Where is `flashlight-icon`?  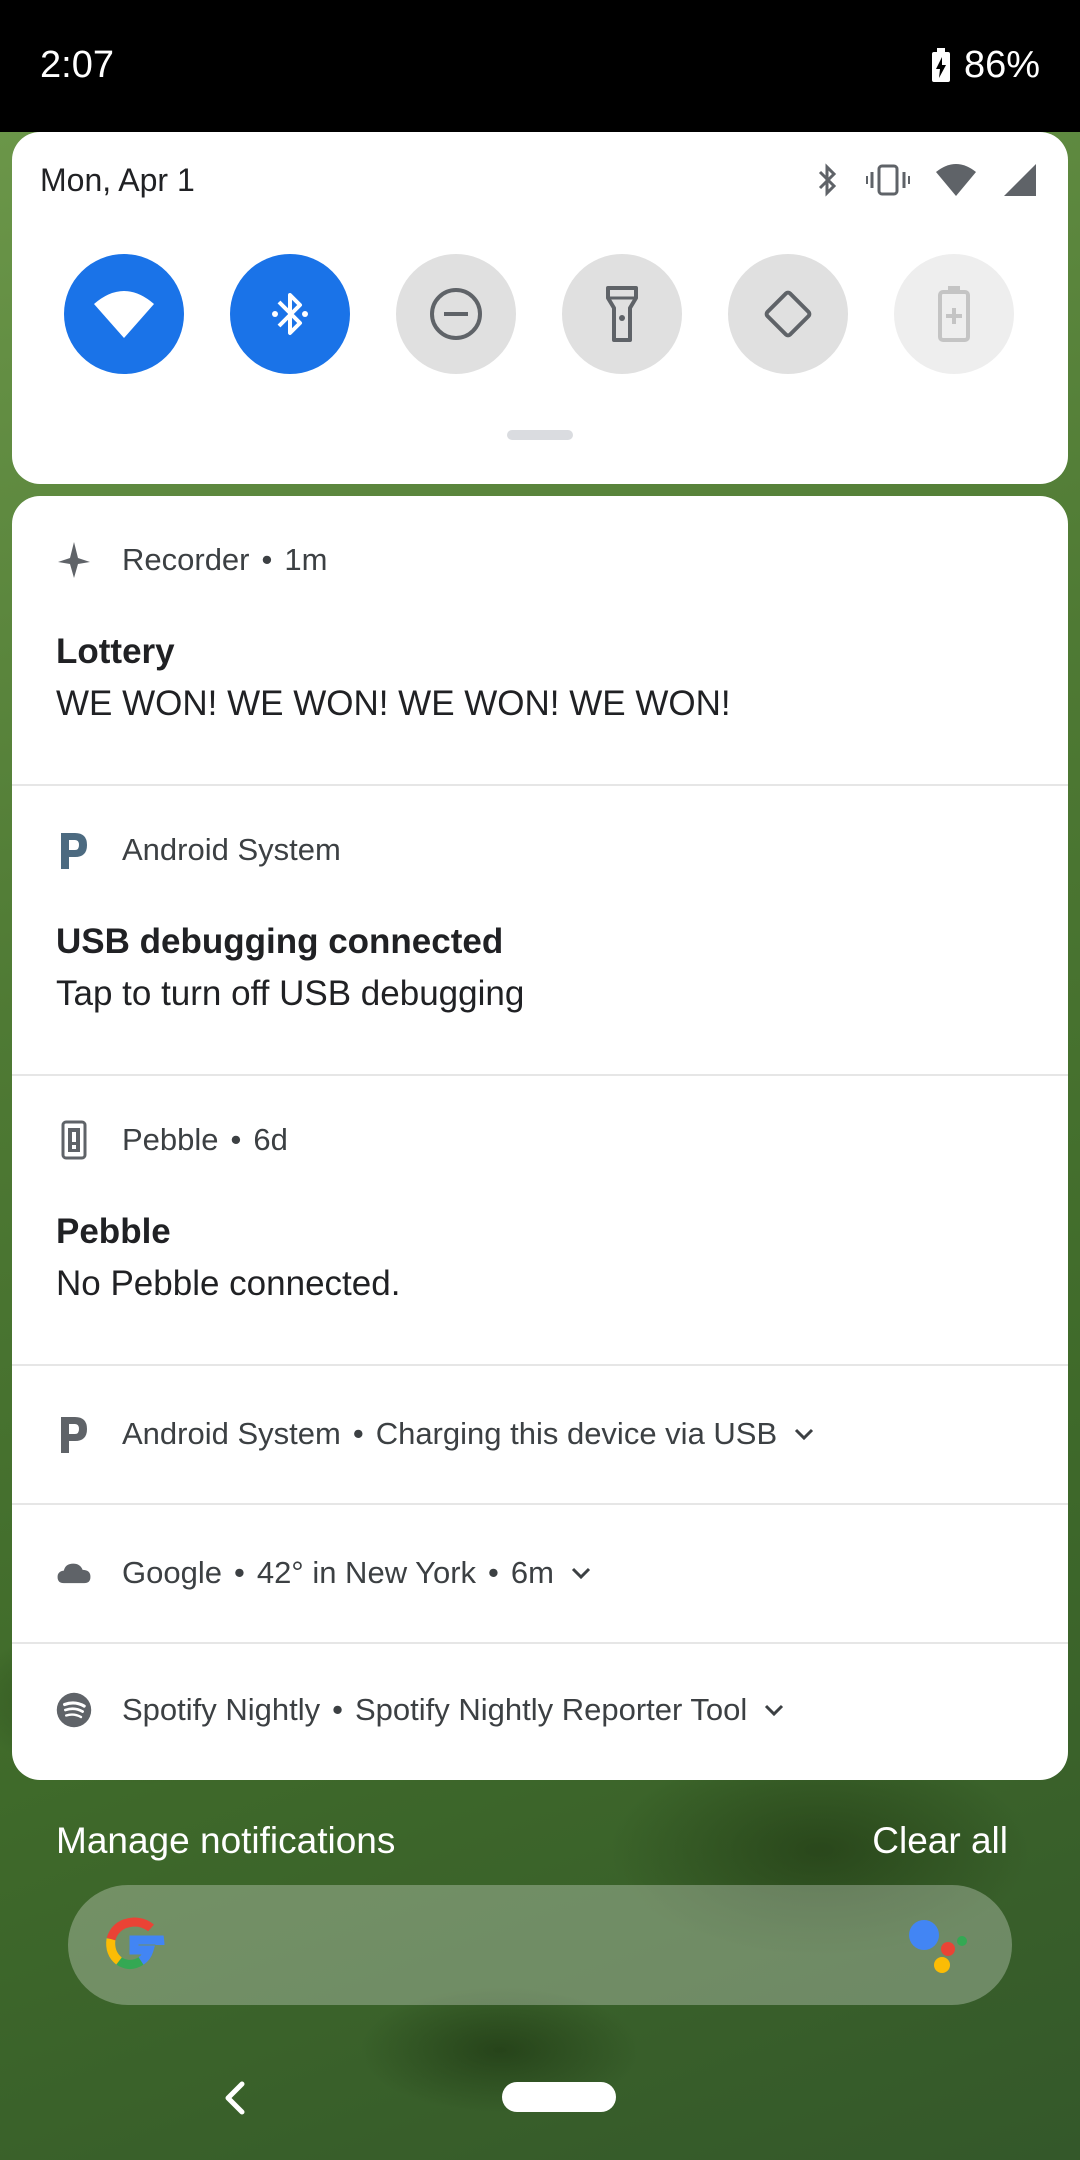
flashlight-icon is located at coordinates (622, 314).